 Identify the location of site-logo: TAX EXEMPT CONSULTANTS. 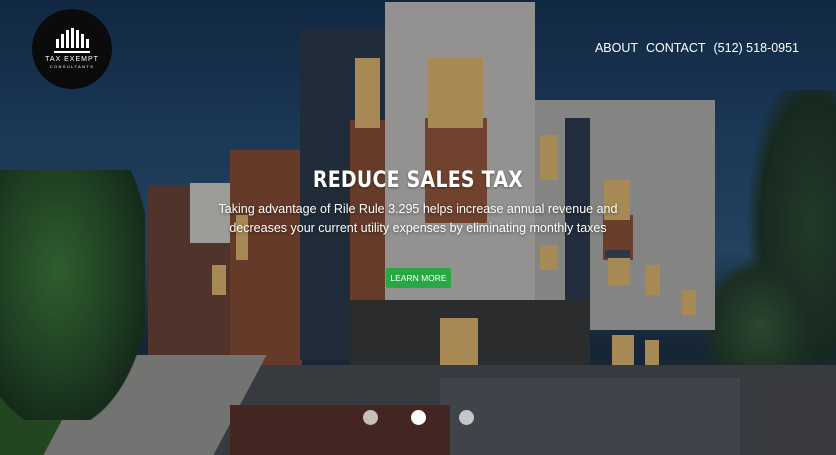
(72, 49).